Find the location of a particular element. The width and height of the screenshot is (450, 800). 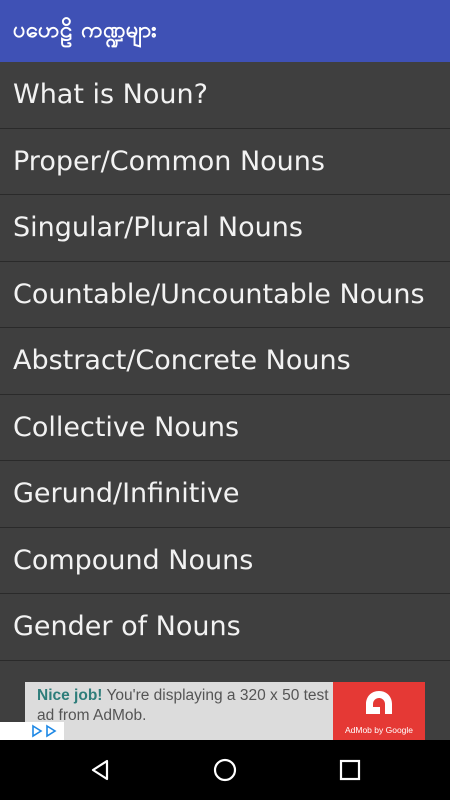

list-item: Countable/Uncountable Nouns is located at coordinates (225, 295).